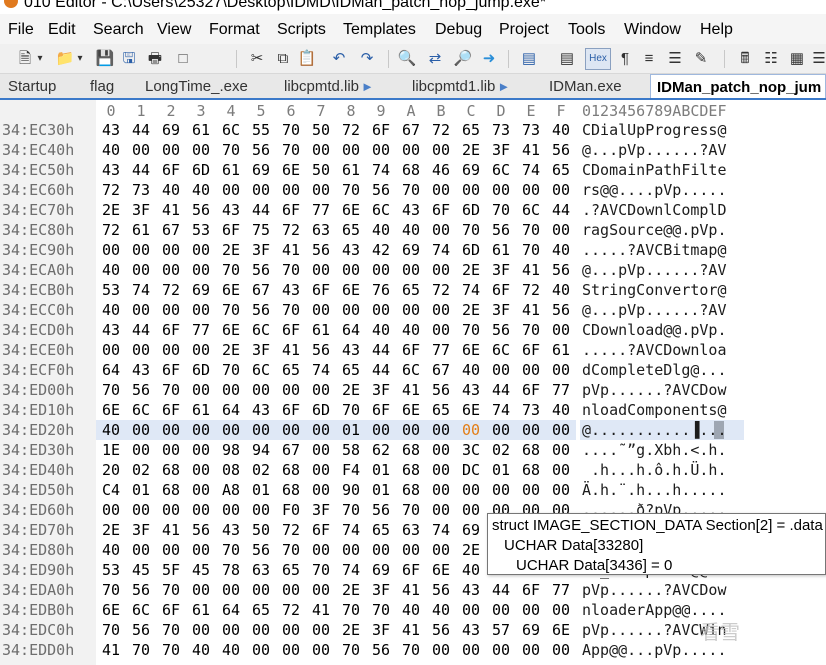 Image resolution: width=826 pixels, height=665 pixels. I want to click on ascii-text: @...pVp......?AV, so click(654, 150).